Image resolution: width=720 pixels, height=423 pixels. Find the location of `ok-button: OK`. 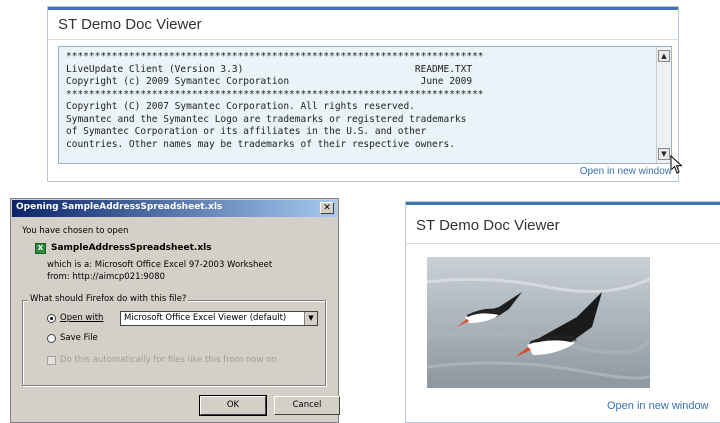

ok-button: OK is located at coordinates (233, 405).